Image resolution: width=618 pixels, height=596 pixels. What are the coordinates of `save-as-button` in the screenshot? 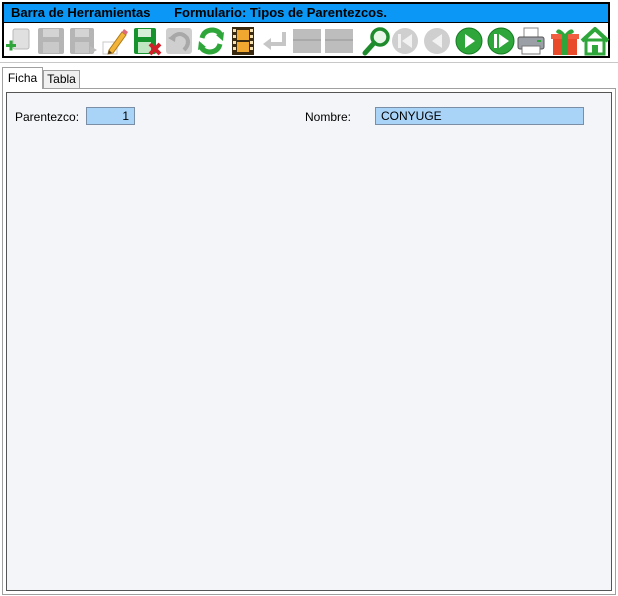 It's located at (83, 41).